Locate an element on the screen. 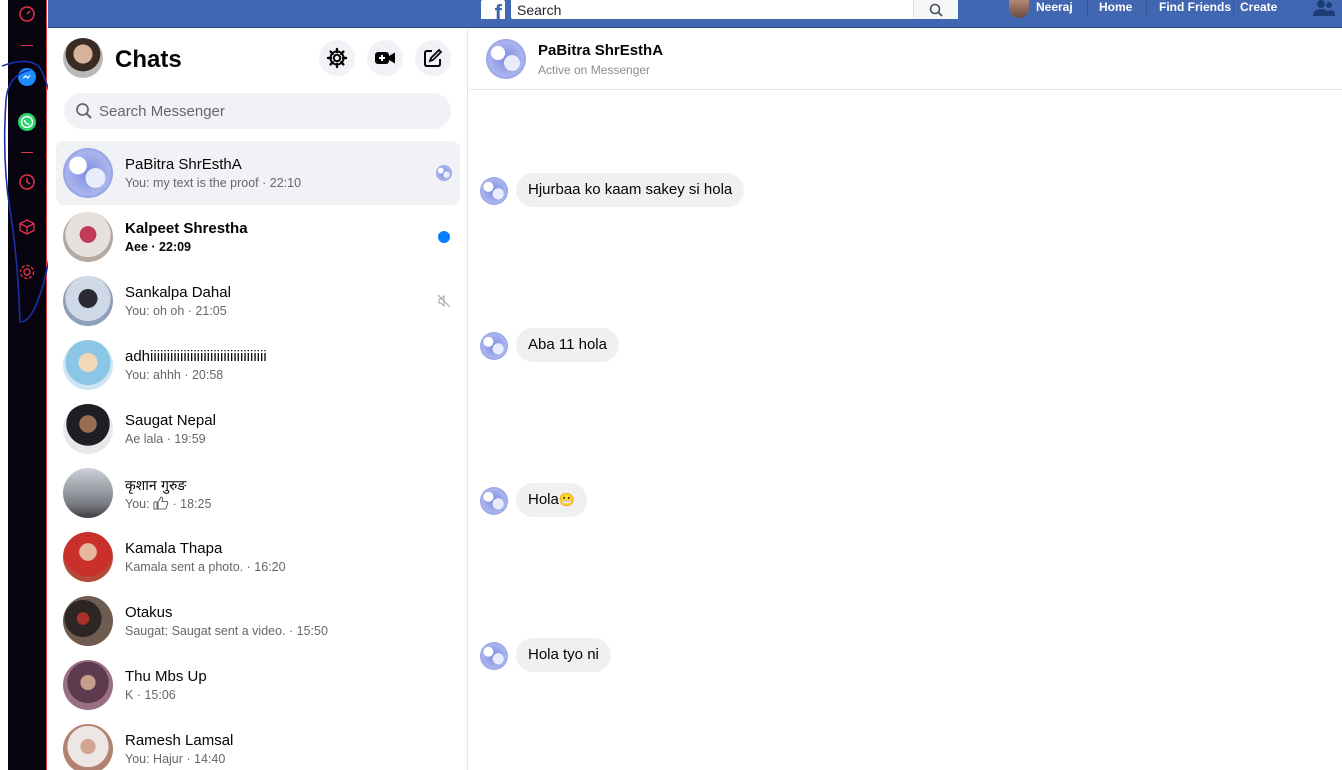 The image size is (1342, 770). messenger-search-input is located at coordinates (269, 111).